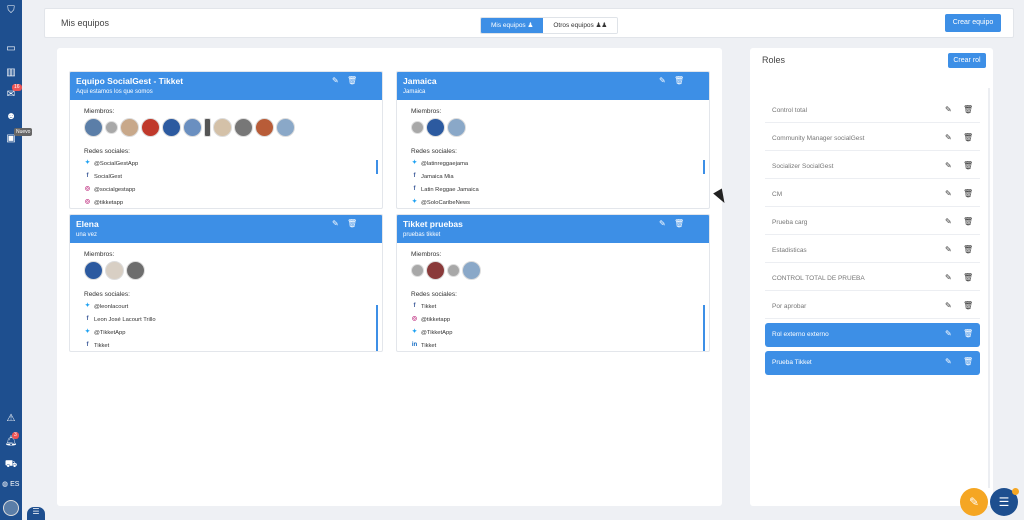 The width and height of the screenshot is (1024, 520). What do you see at coordinates (872, 167) in the screenshot?
I see `role-item: Socializer SocialGest ✎ 🗑︎` at bounding box center [872, 167].